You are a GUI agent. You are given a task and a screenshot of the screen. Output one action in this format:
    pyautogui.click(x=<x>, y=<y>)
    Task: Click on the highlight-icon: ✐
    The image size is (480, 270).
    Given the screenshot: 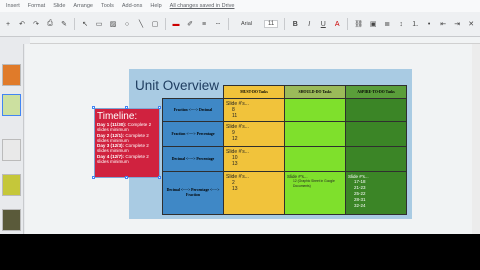 What is the action you would take?
    pyautogui.click(x=190, y=24)
    